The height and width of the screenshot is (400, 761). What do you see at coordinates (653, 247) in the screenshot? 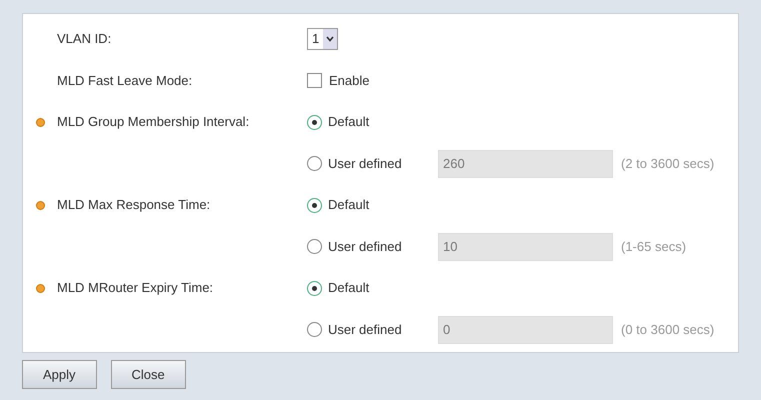
I see `range-hint: (1-65 secs)` at bounding box center [653, 247].